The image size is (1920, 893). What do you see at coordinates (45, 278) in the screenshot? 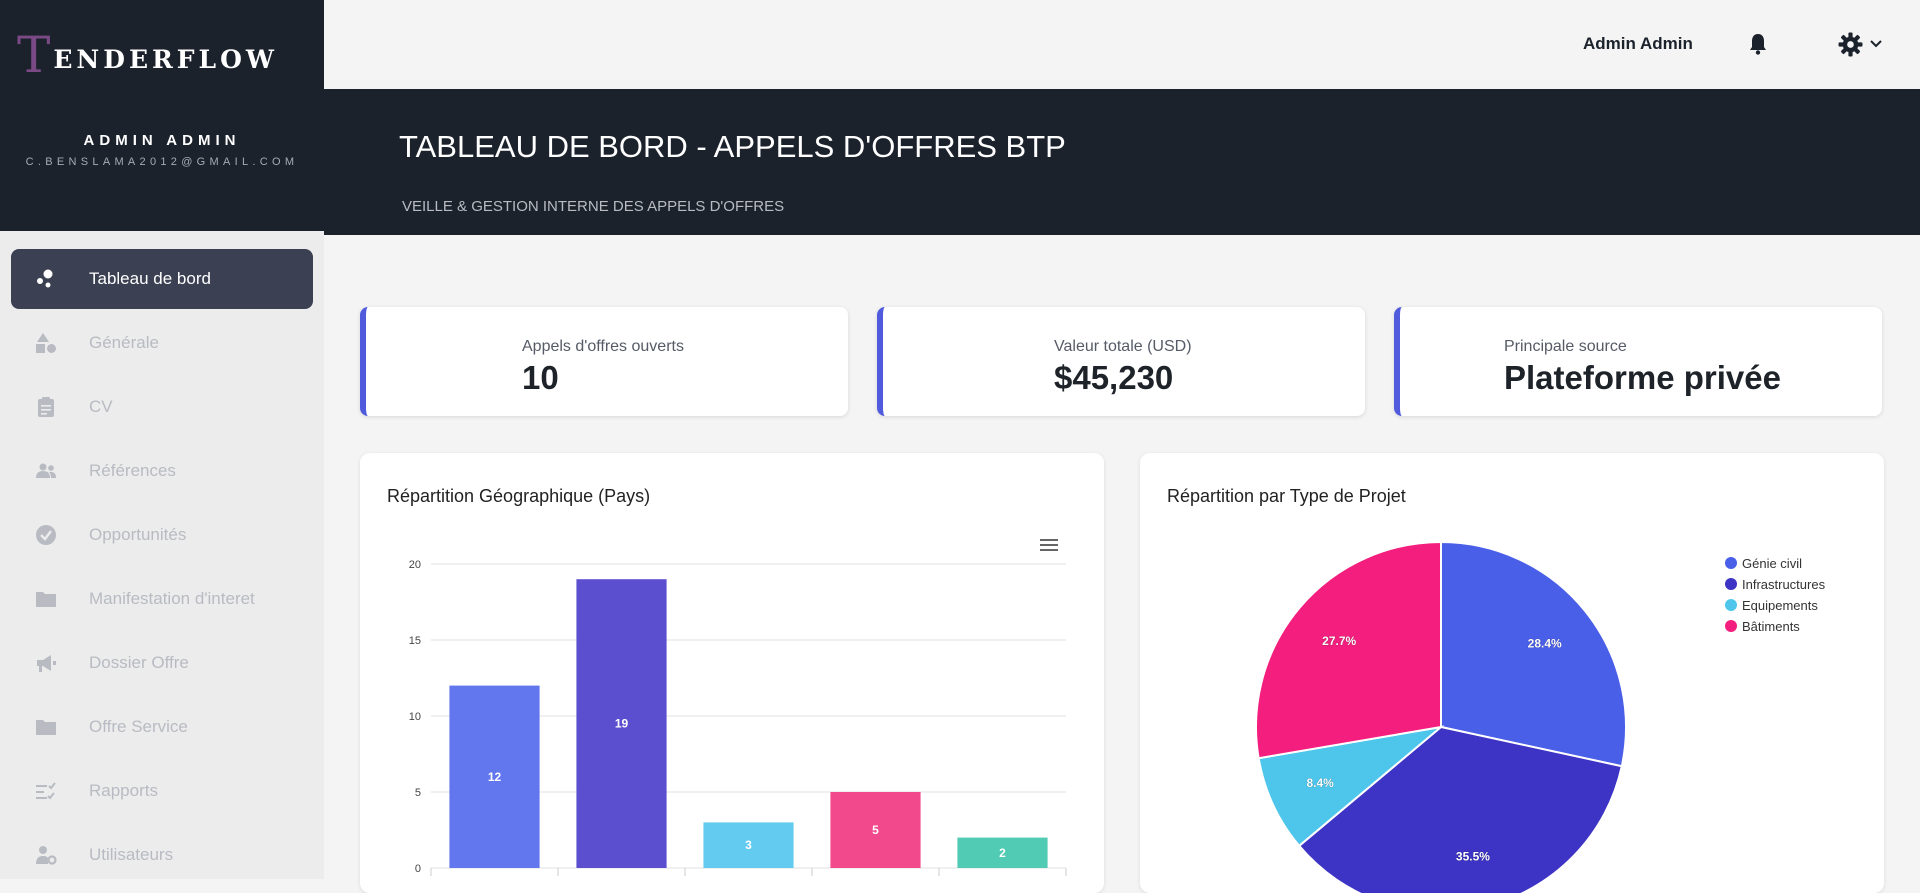
I see `dashboard-icon` at bounding box center [45, 278].